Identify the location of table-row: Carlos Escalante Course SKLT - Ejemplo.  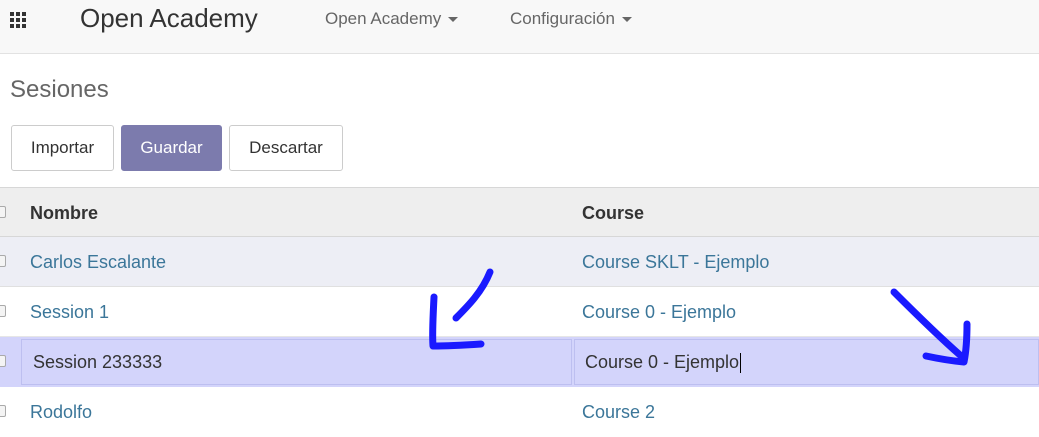
(519, 262).